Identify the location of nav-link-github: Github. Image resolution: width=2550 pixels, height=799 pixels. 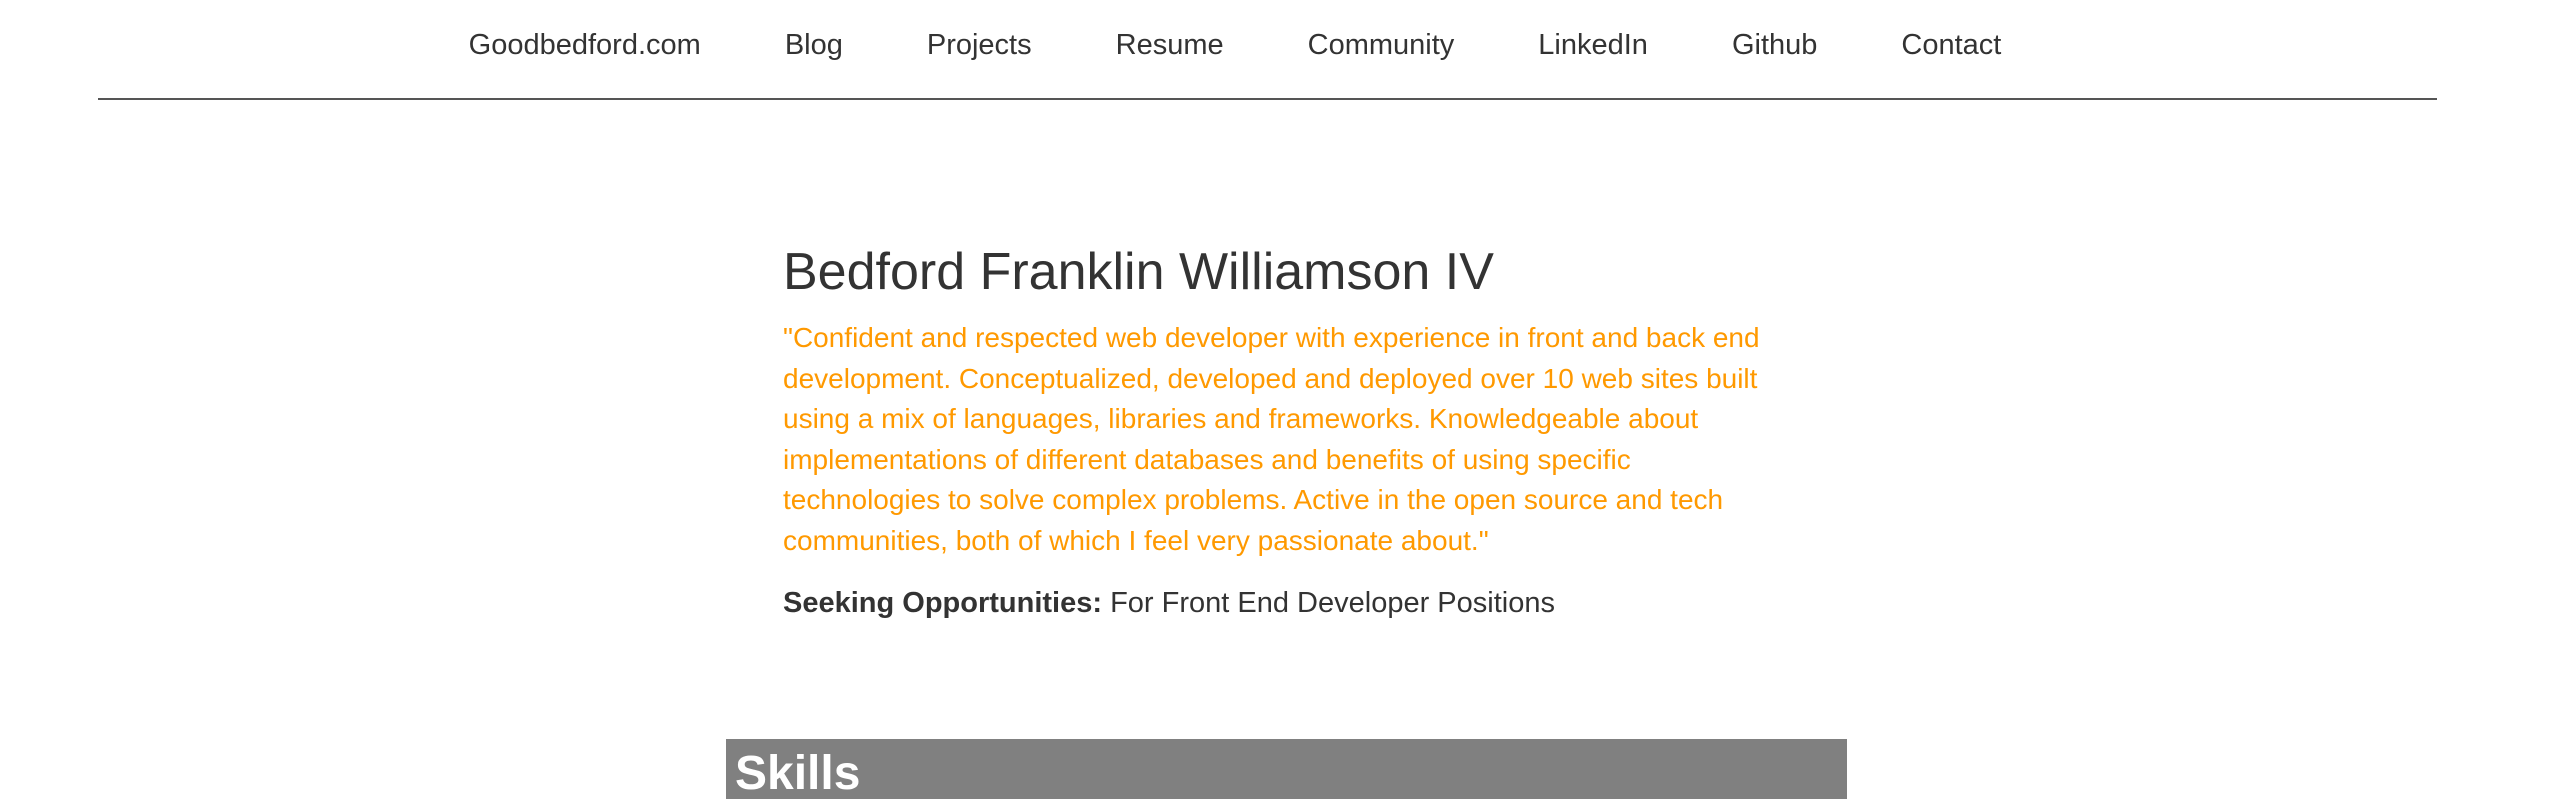
(1774, 45).